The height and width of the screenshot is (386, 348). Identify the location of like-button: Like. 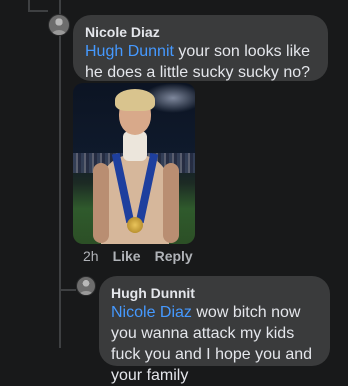
(127, 256).